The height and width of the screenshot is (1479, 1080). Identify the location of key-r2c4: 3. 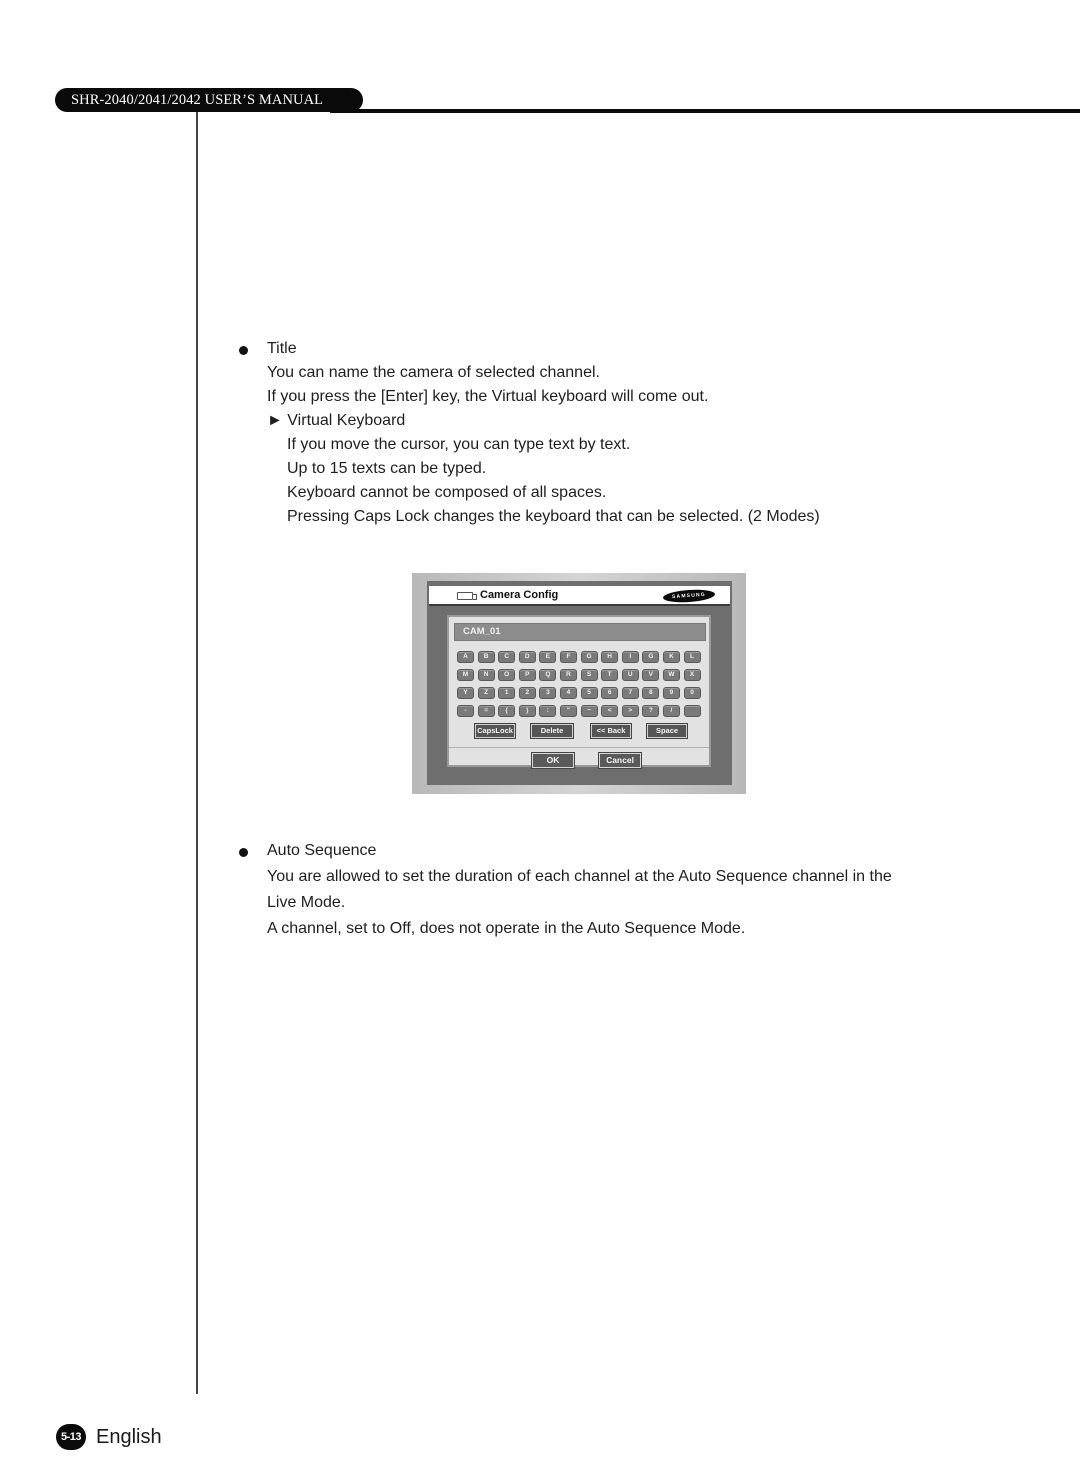
(548, 693).